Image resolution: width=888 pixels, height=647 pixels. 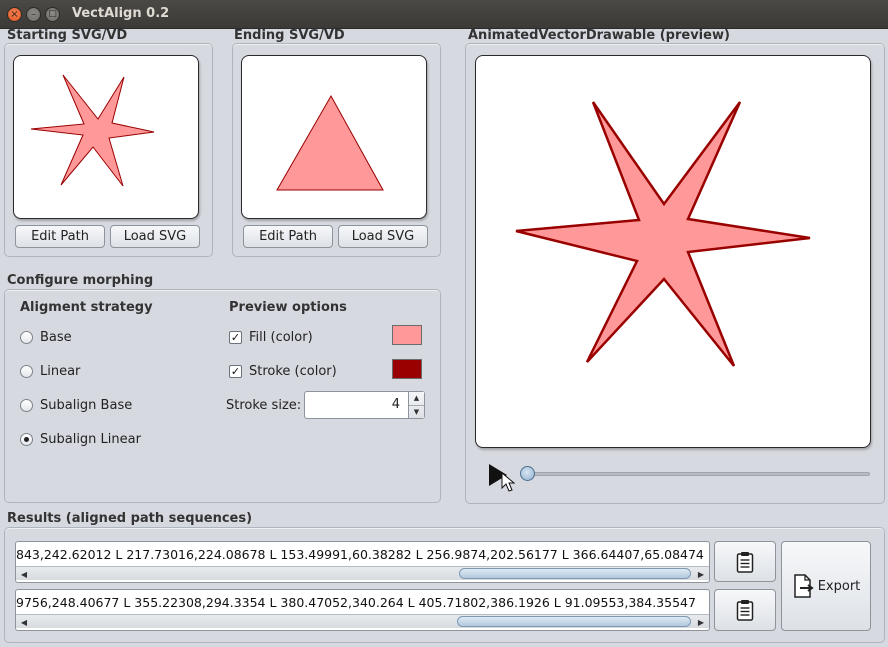 I want to click on timeline-slider-track, so click(x=697, y=474).